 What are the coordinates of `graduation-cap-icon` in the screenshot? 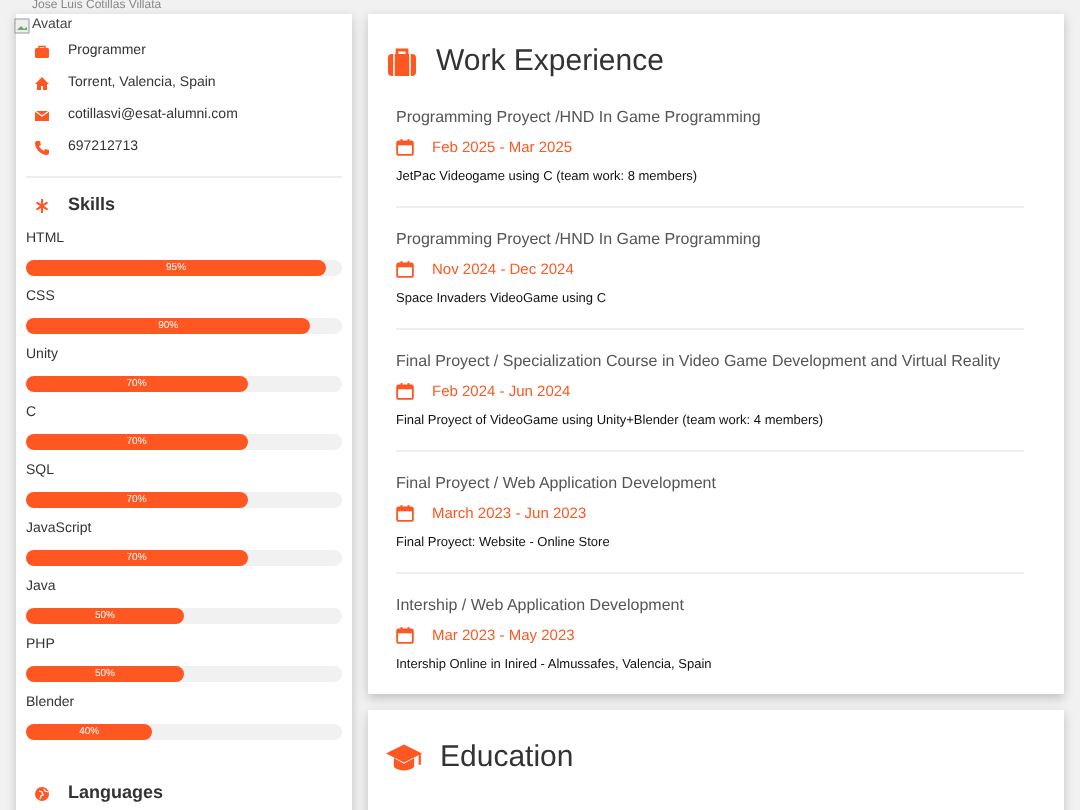 It's located at (404, 757).